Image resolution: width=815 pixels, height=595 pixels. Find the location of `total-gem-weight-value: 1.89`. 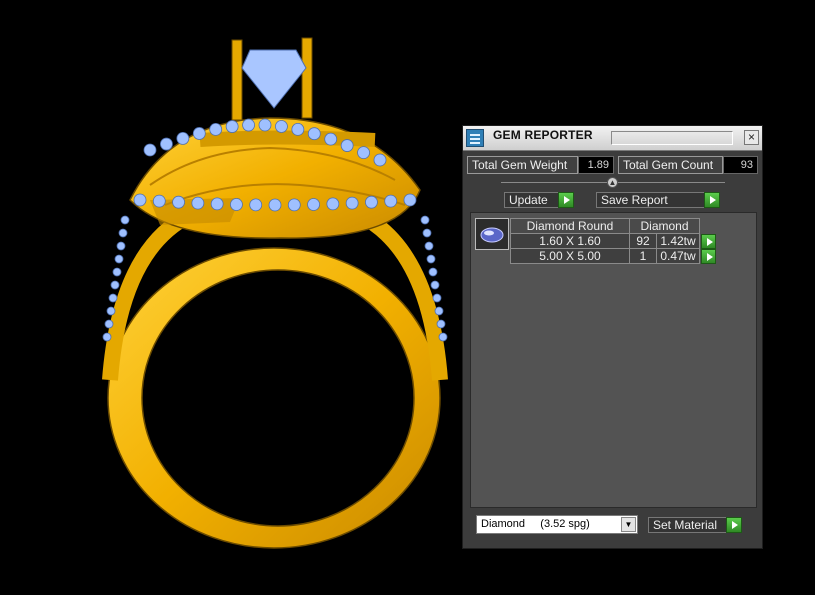

total-gem-weight-value: 1.89 is located at coordinates (596, 165).